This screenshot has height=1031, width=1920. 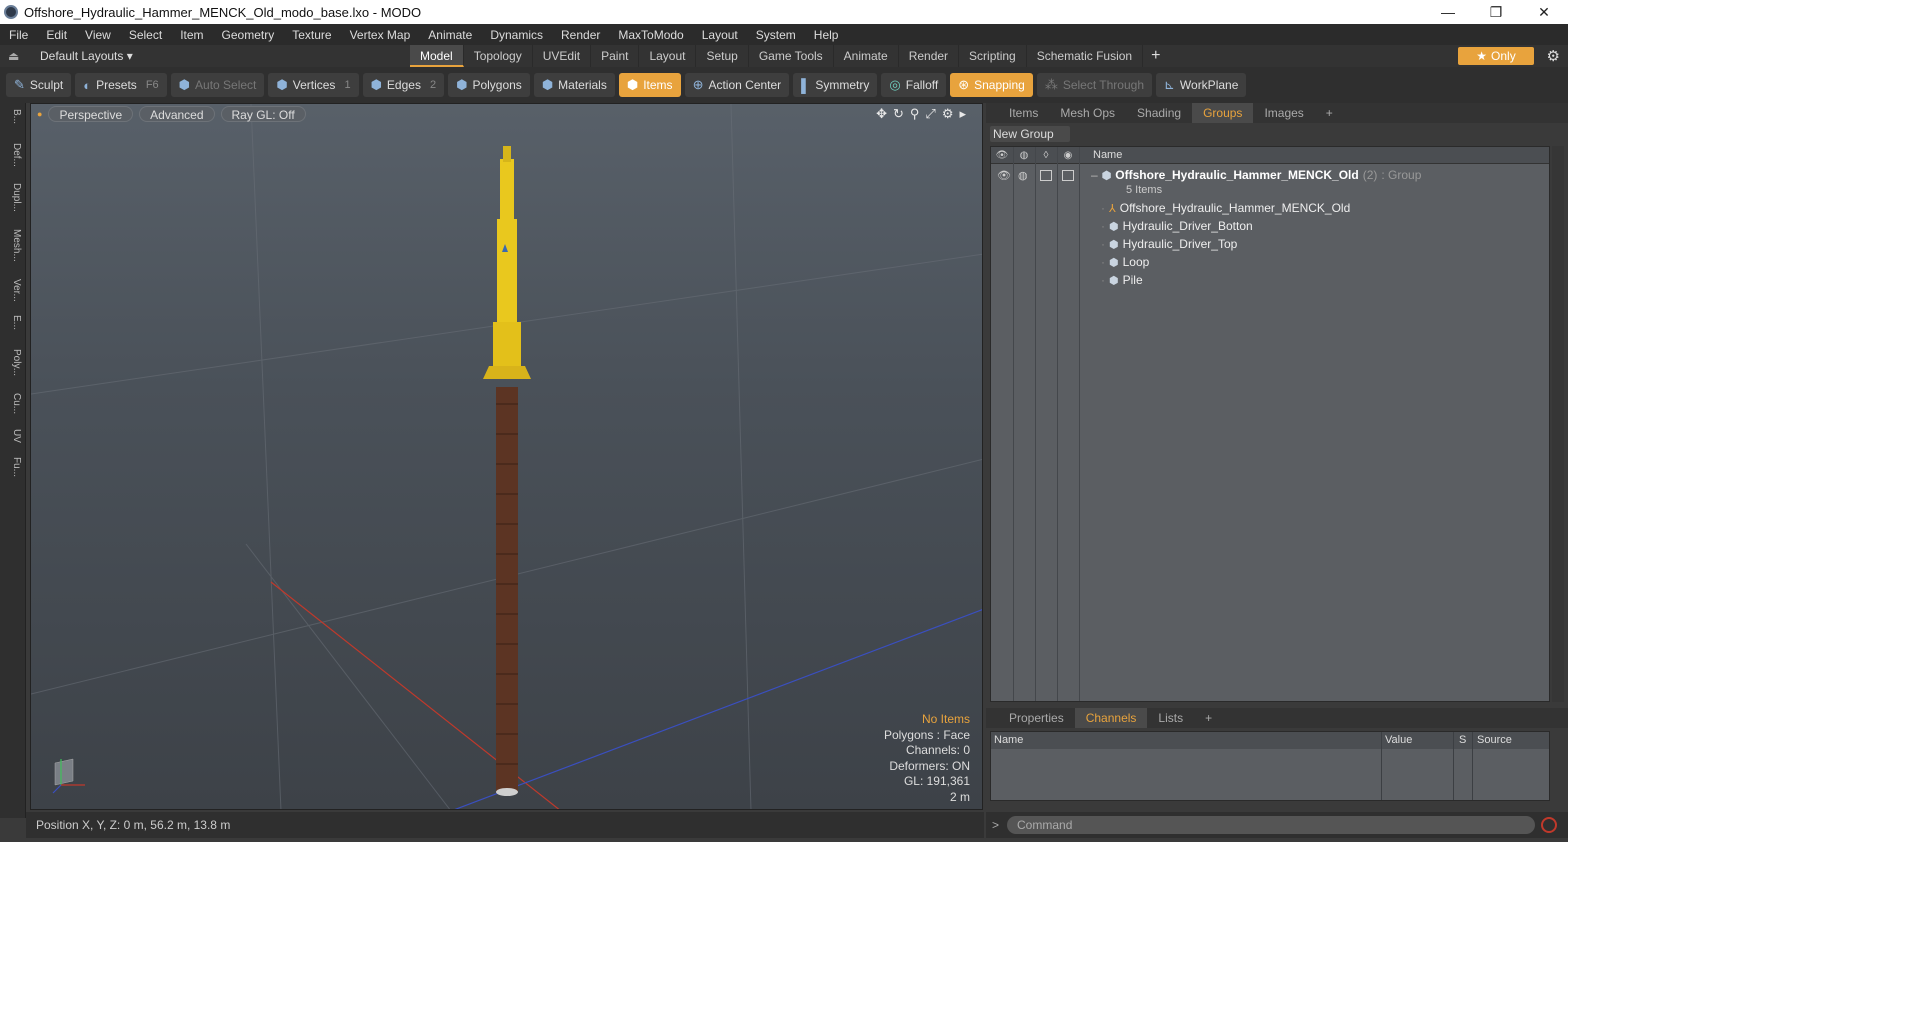 I want to click on list-item: · ⅄ Offshore_Hydraulic_Hammer_MENCK_Old, so click(x=1270, y=208).